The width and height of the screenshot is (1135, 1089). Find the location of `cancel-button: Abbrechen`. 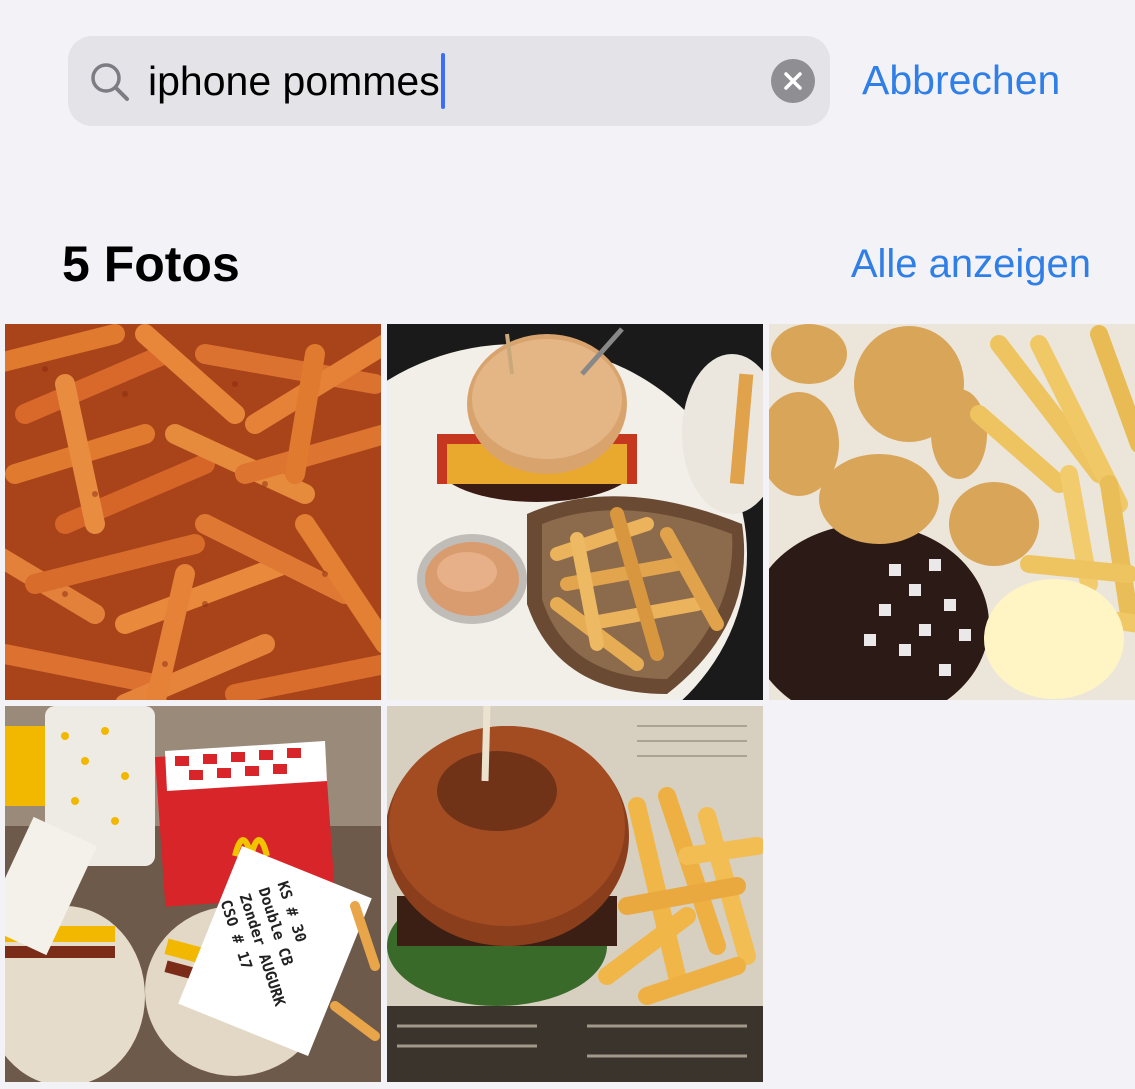

cancel-button: Abbrechen is located at coordinates (961, 80).